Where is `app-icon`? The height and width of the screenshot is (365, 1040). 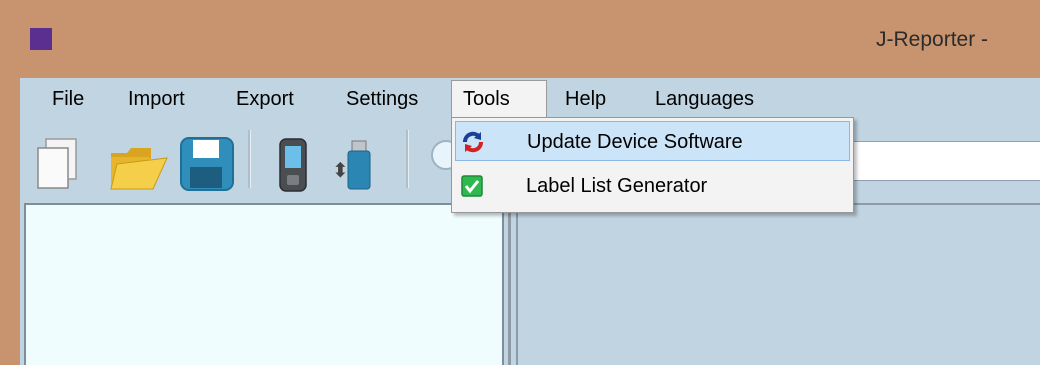
app-icon is located at coordinates (41, 39).